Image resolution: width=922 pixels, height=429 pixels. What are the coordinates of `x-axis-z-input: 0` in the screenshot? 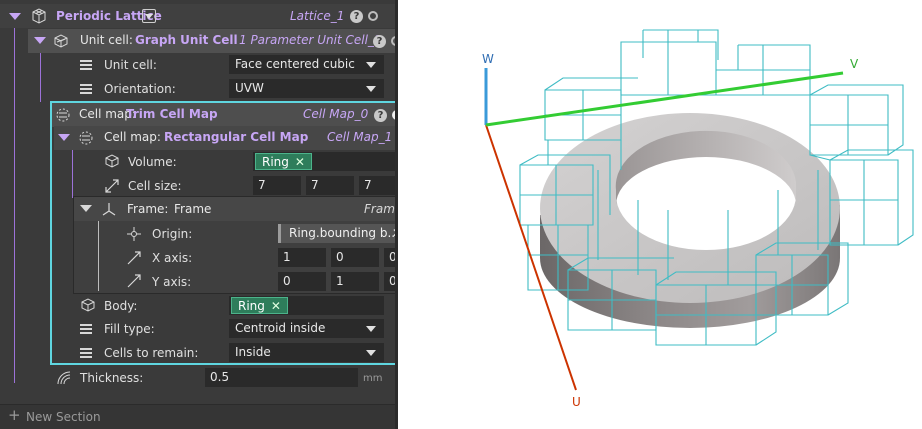 It's located at (389, 257).